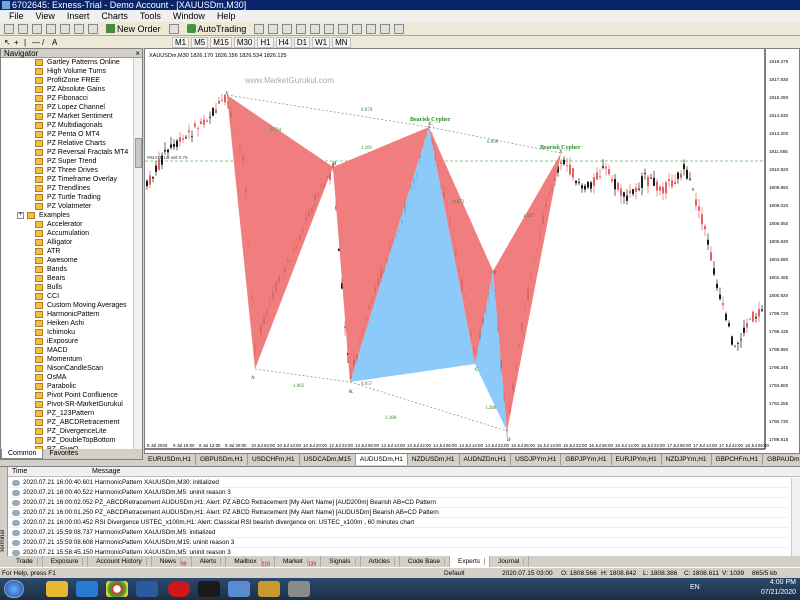 Image resolution: width=800 pixels, height=600 pixels. I want to click on bar-chart-icon, so click(259, 28).